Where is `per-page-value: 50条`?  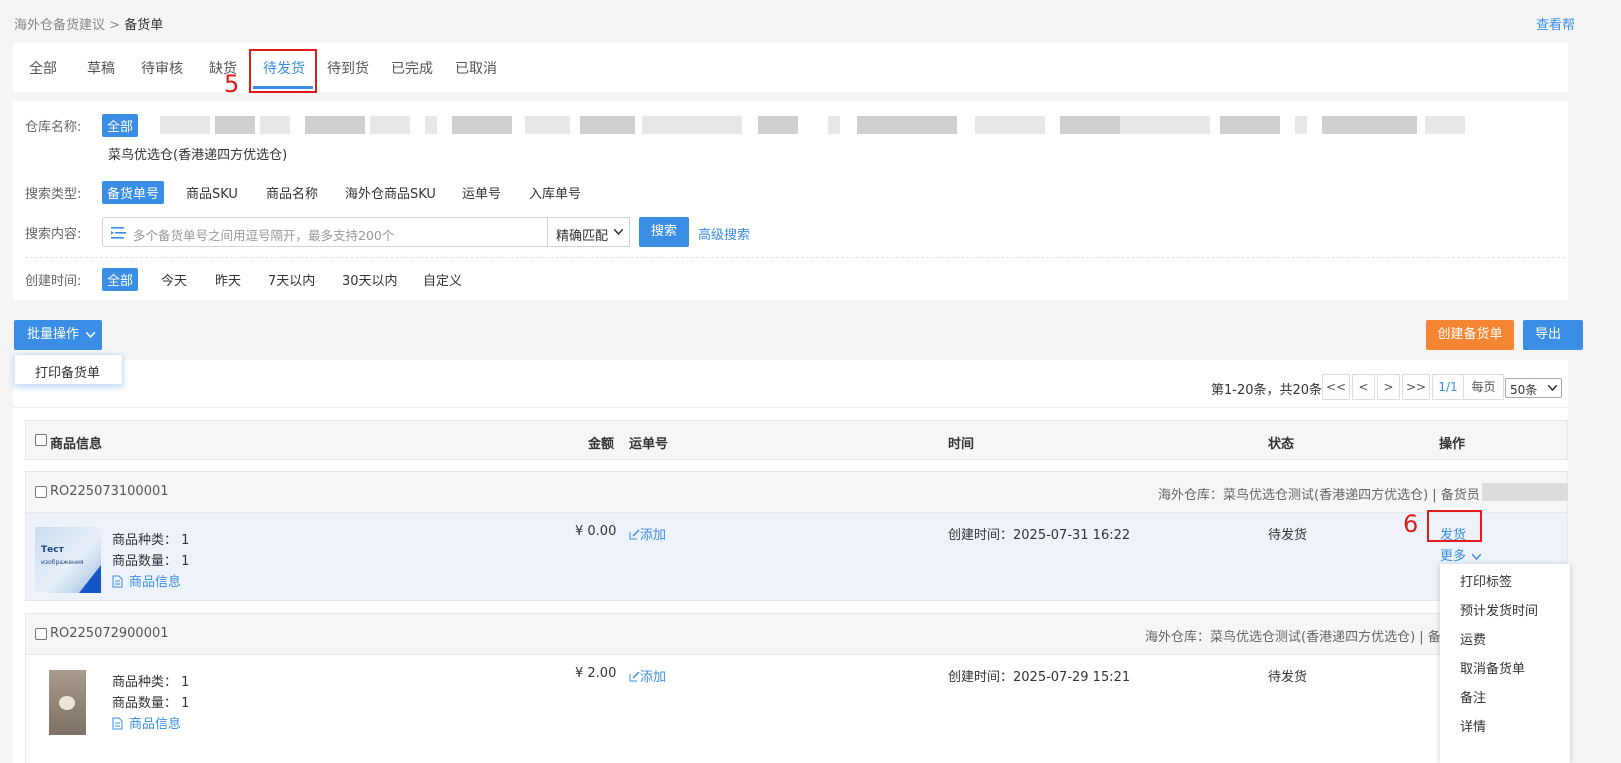
per-page-value: 50条 is located at coordinates (1524, 390).